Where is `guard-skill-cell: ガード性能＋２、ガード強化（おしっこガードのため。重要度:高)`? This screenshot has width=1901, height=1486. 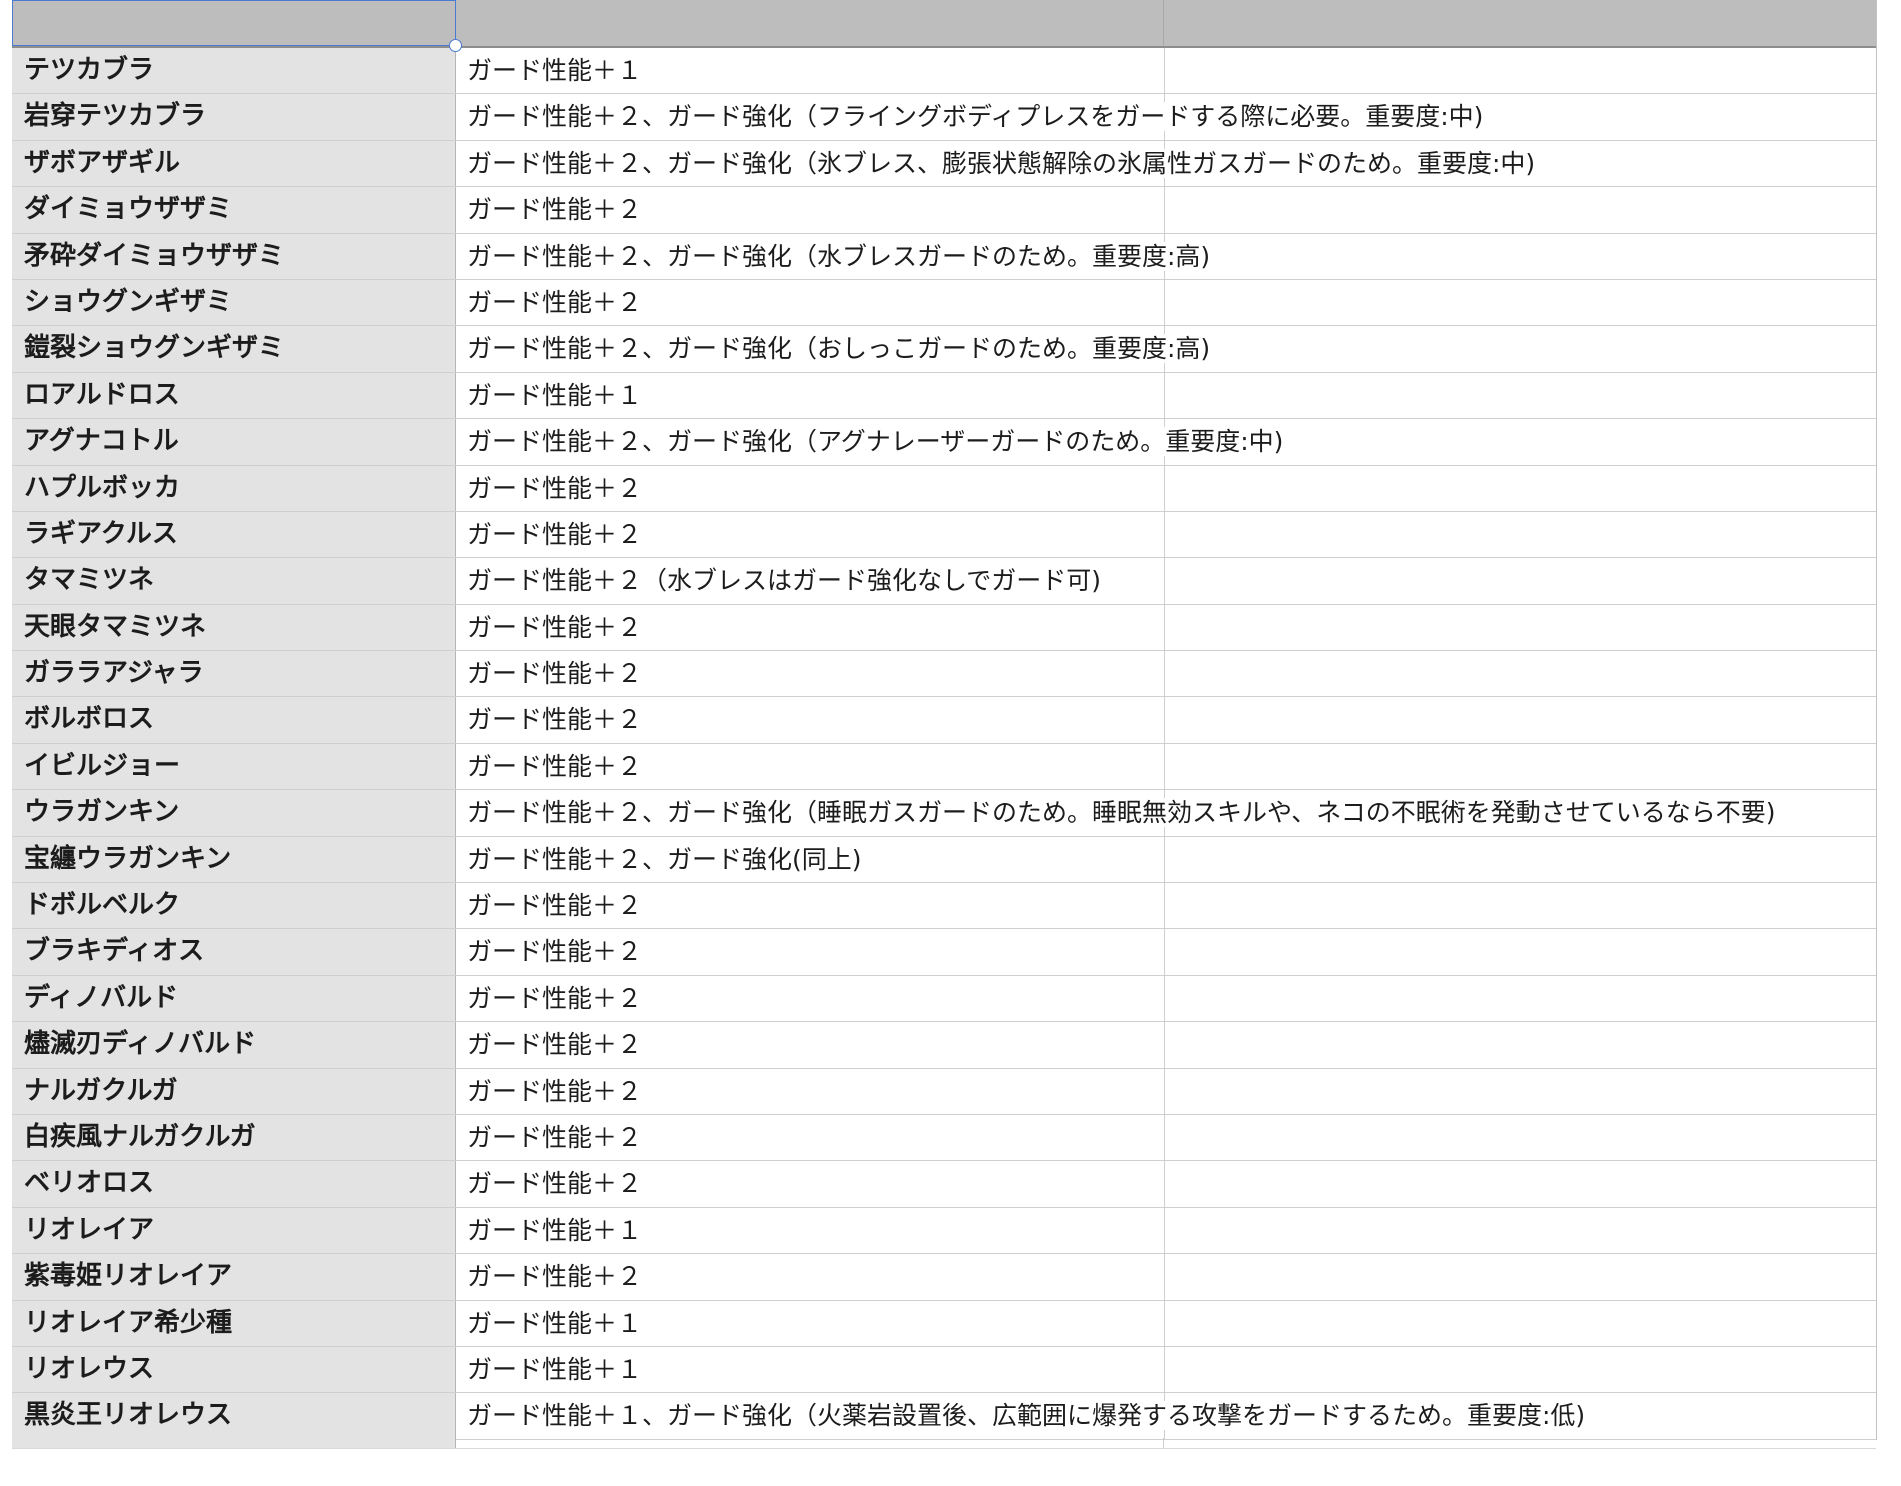 guard-skill-cell: ガード性能＋２、ガード強化（おしっこガードのため。重要度:高) is located at coordinates (1166, 349).